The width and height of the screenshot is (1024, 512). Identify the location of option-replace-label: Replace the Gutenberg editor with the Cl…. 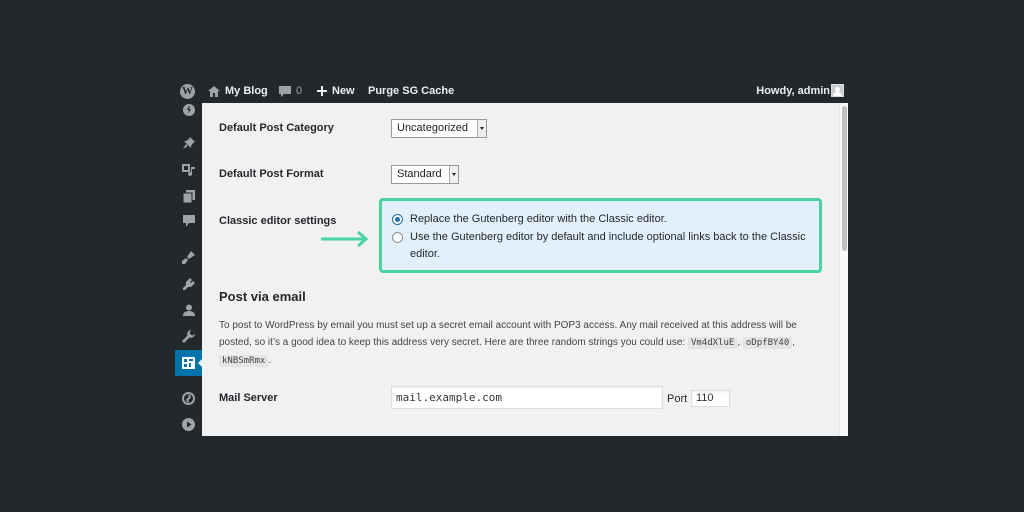
(538, 219).